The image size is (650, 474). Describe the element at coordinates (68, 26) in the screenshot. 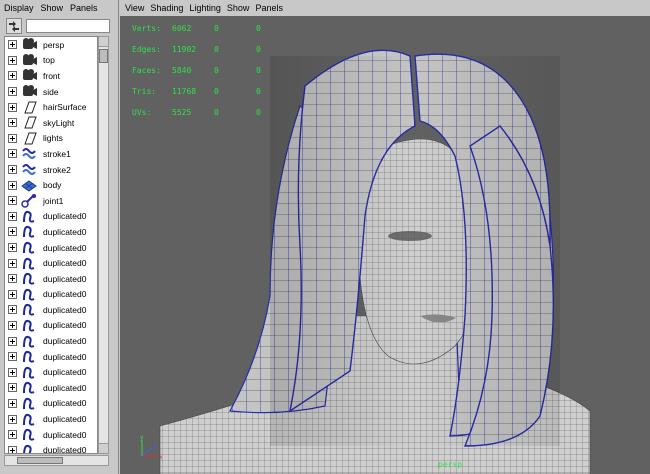

I see `filter-input` at that location.